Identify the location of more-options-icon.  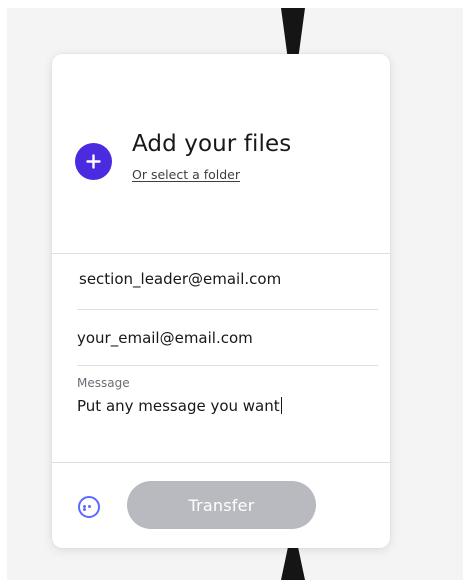
(89, 508).